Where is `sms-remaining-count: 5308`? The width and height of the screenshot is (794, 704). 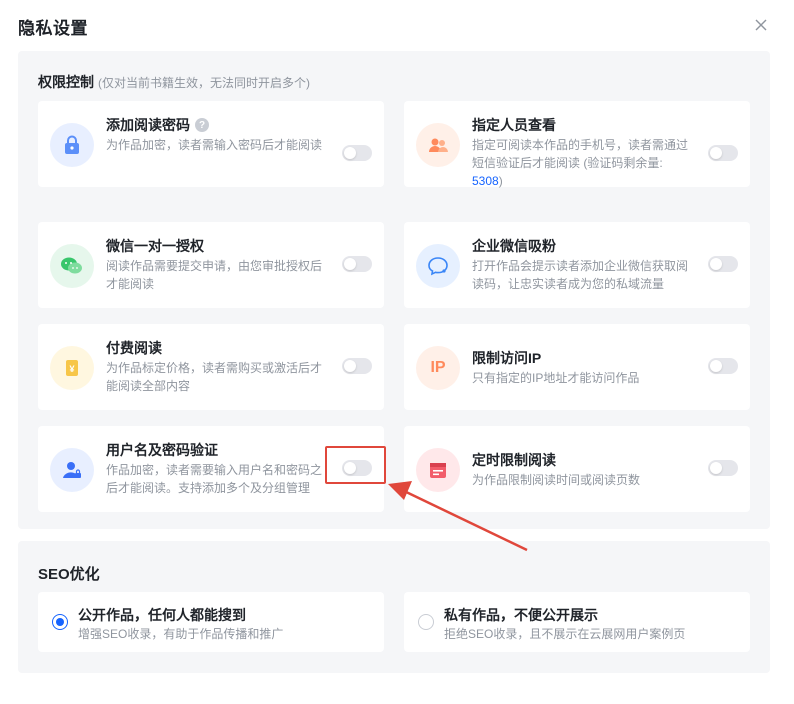 sms-remaining-count: 5308 is located at coordinates (485, 181).